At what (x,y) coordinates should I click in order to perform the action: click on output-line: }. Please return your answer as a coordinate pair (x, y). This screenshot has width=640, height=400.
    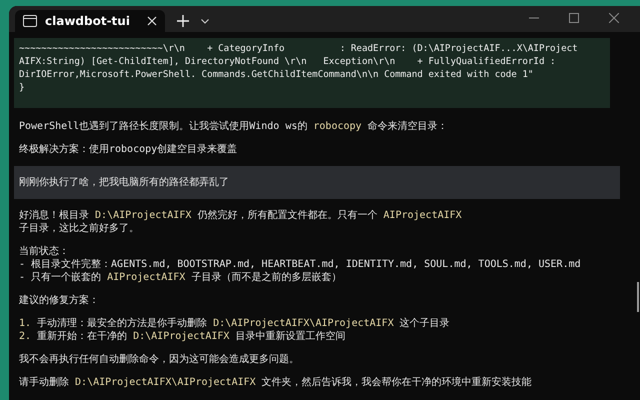
    Looking at the image, I should click on (22, 87).